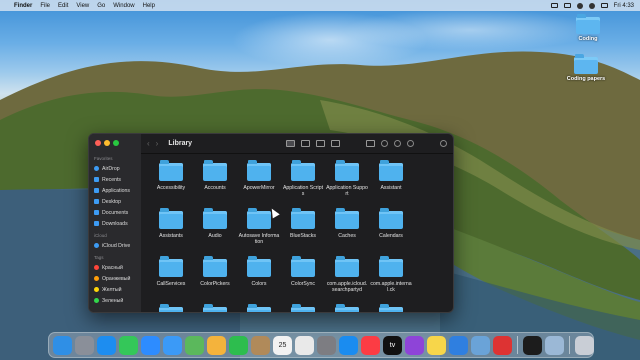 This screenshot has width=640, height=360. I want to click on folder-item: Caches, so click(347, 230).